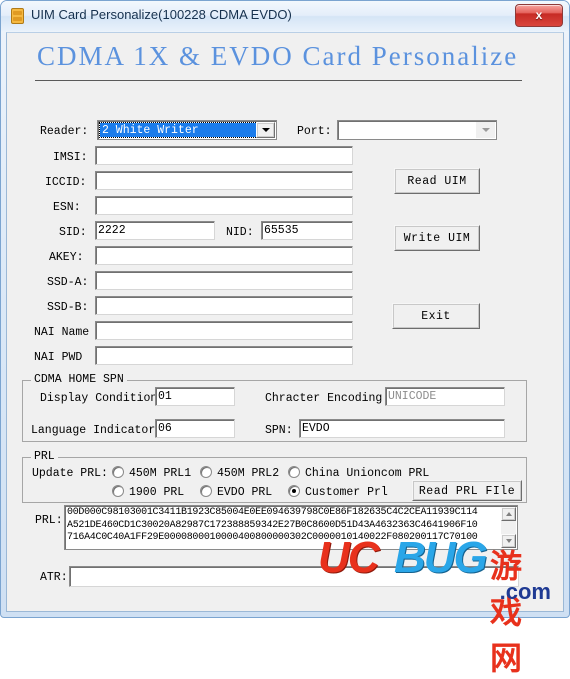 This screenshot has height=679, width=570. Describe the element at coordinates (248, 473) in the screenshot. I see `radio-450m-prl2-label: 450M PRL2` at that location.